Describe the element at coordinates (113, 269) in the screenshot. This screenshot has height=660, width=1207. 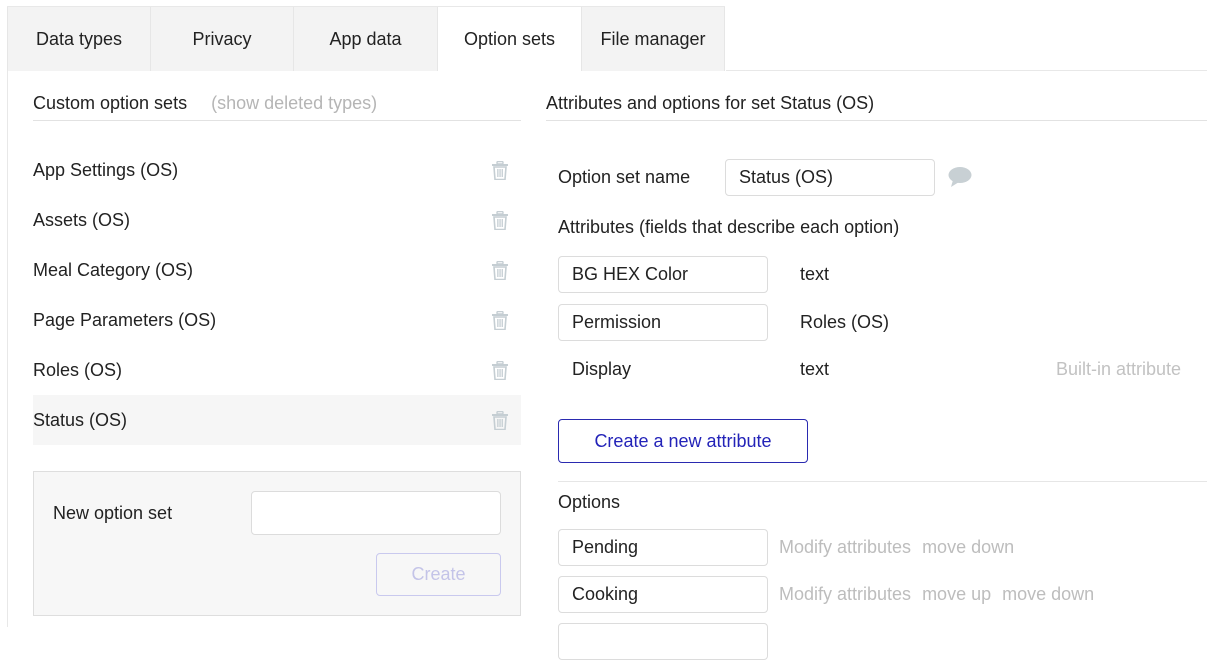
I see `option-set-name: Meal Category (OS)` at that location.